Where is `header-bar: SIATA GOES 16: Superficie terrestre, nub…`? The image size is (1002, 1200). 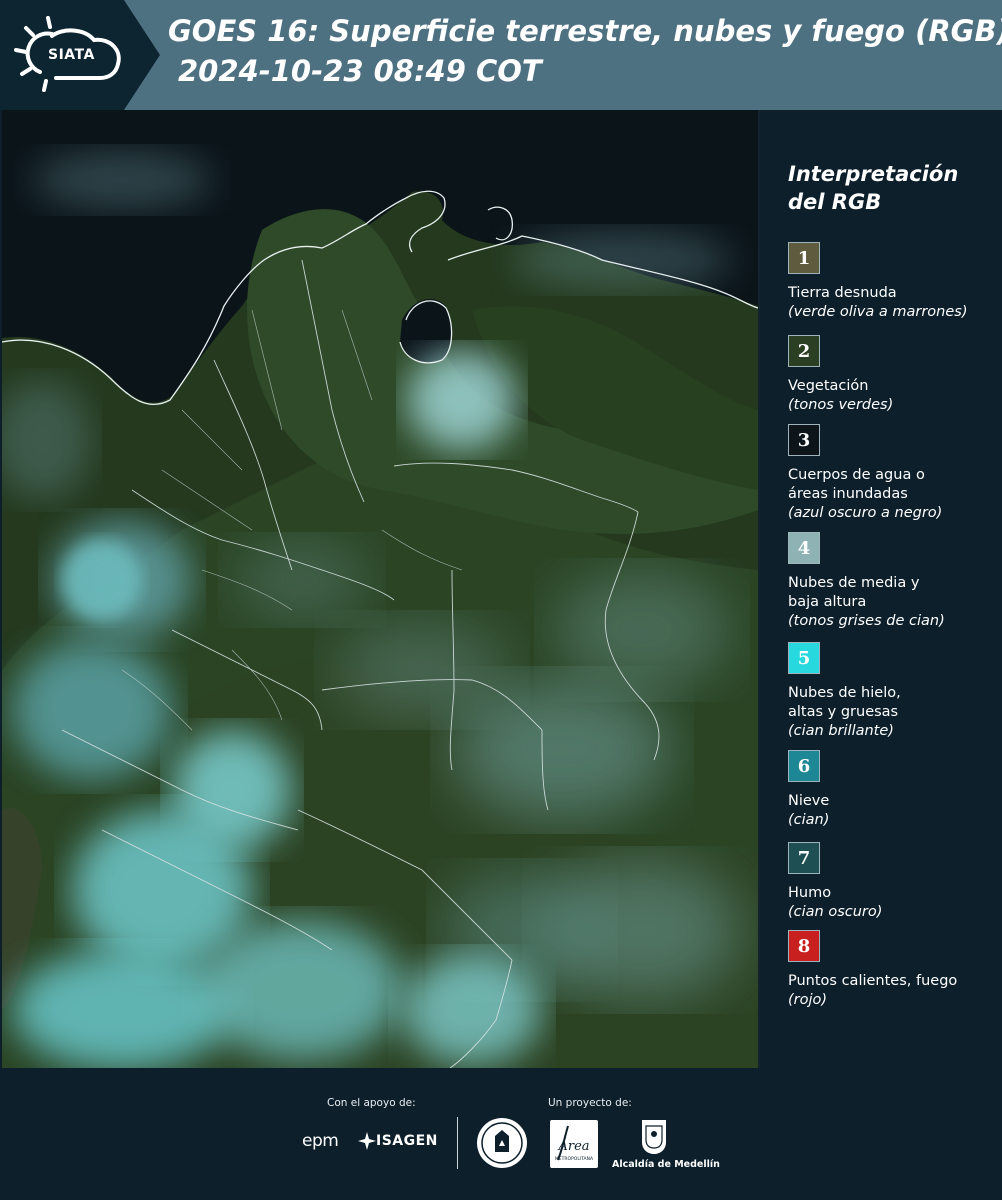 header-bar: SIATA GOES 16: Superficie terrestre, nub… is located at coordinates (501, 55).